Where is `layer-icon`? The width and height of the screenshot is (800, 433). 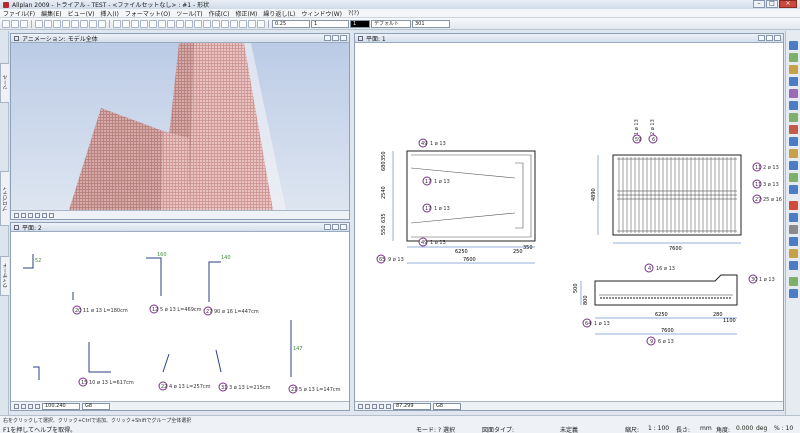 layer-icon is located at coordinates (189, 23).